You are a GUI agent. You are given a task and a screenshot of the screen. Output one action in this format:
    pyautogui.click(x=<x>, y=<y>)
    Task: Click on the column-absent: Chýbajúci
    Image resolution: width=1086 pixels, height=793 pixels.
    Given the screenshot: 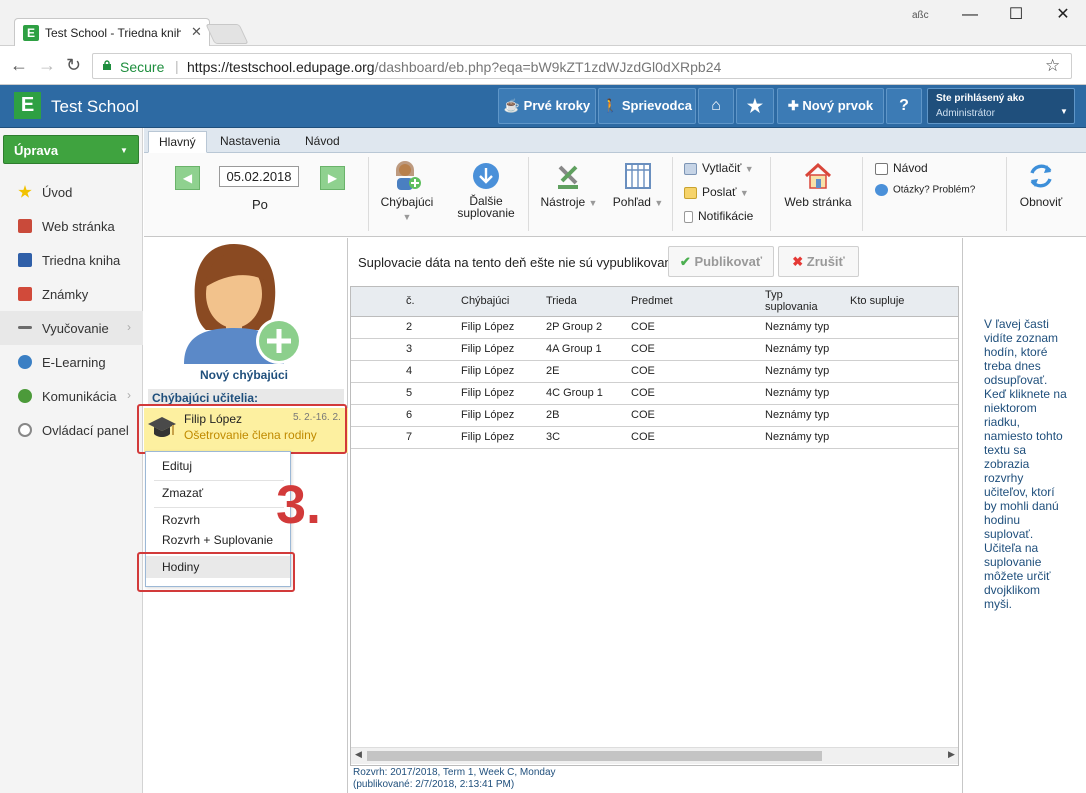 What is the action you would take?
    pyautogui.click(x=485, y=301)
    